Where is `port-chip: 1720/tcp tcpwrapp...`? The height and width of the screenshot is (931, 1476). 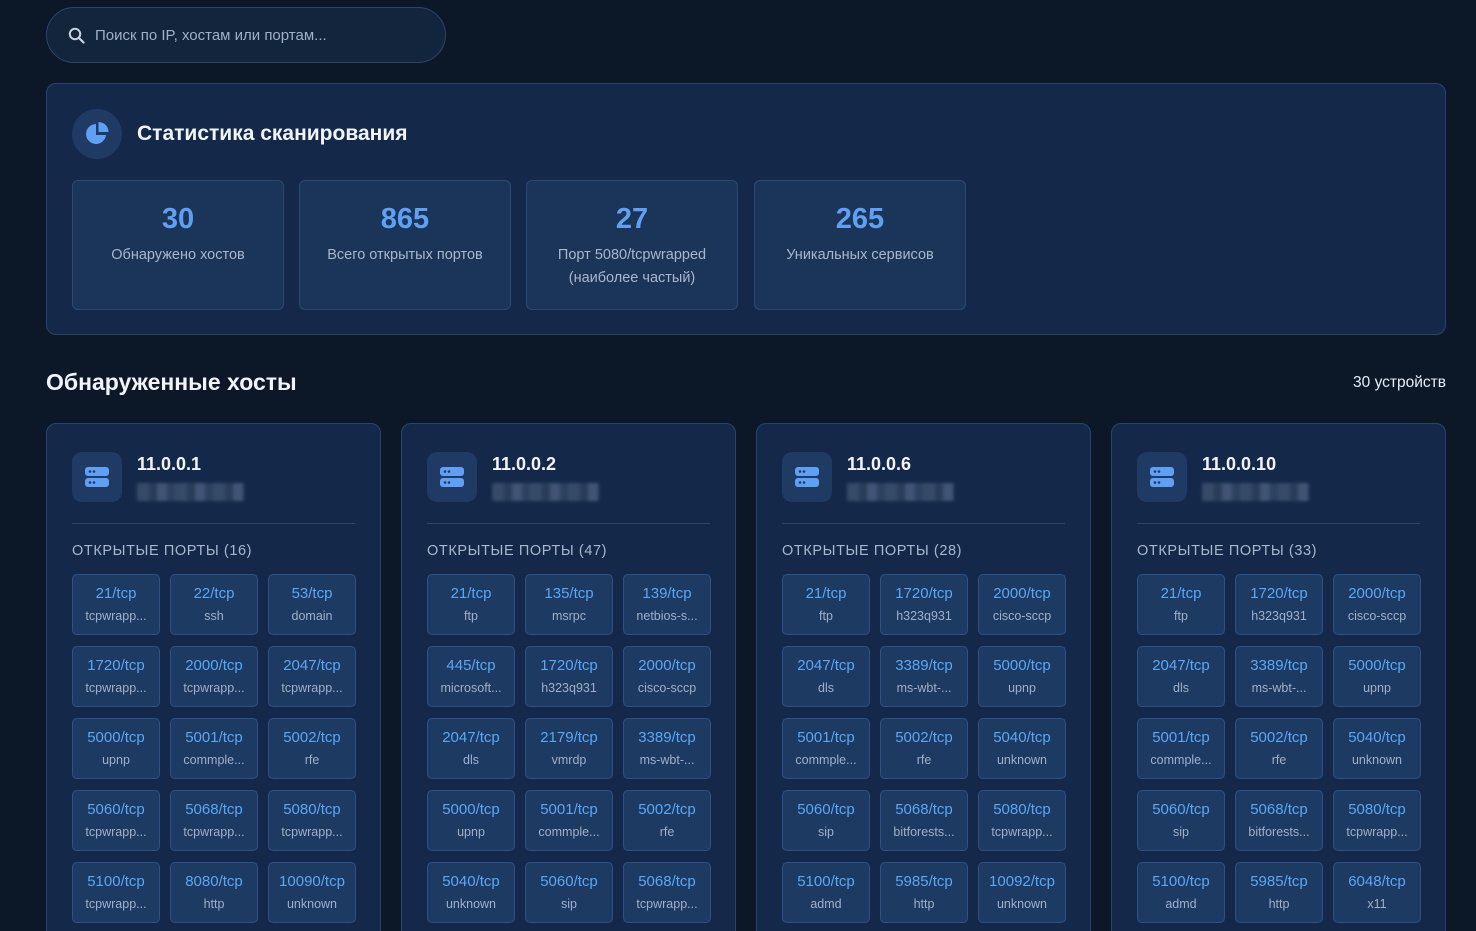
port-chip: 1720/tcp tcpwrapp... is located at coordinates (116, 676).